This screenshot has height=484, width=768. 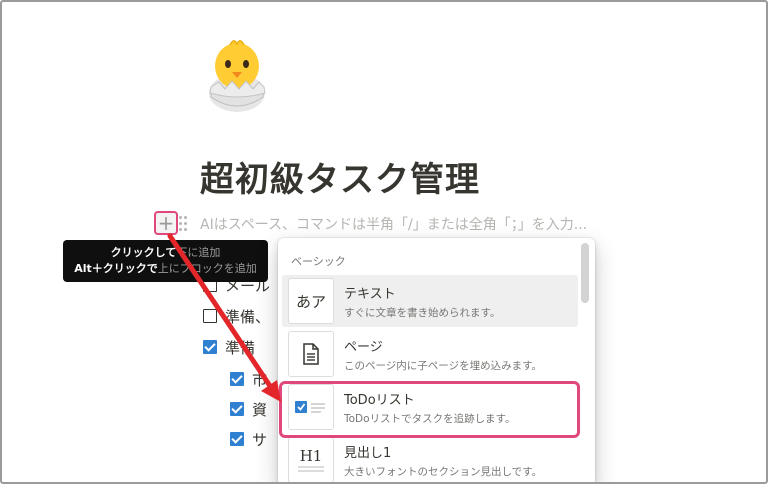 What do you see at coordinates (311, 301) in the screenshot?
I see `text-aa-icon: あア` at bounding box center [311, 301].